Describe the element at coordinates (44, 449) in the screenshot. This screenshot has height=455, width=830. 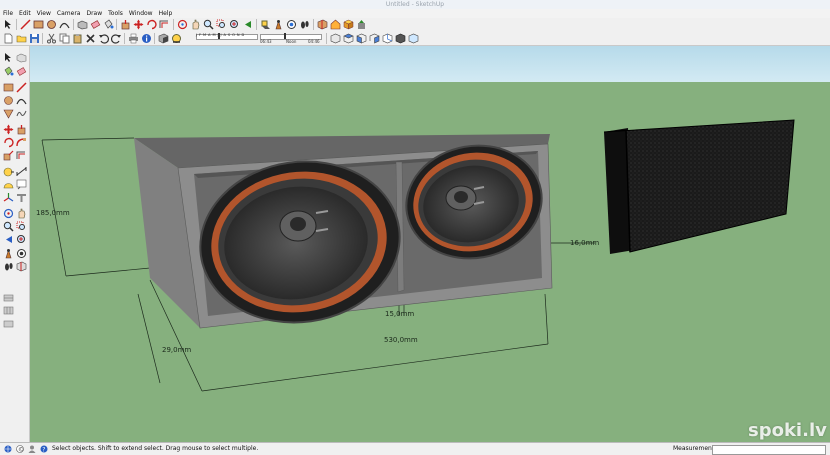
I see `help-icon: ?` at that location.